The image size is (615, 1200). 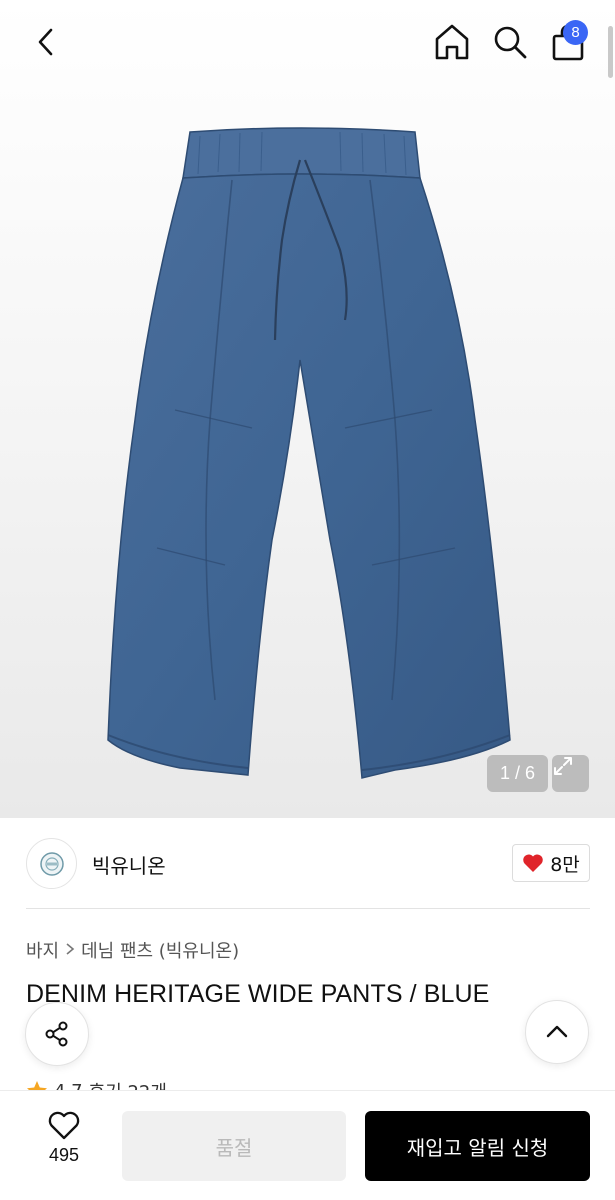 What do you see at coordinates (517, 773) in the screenshot?
I see `image-pager: 1 / 6` at bounding box center [517, 773].